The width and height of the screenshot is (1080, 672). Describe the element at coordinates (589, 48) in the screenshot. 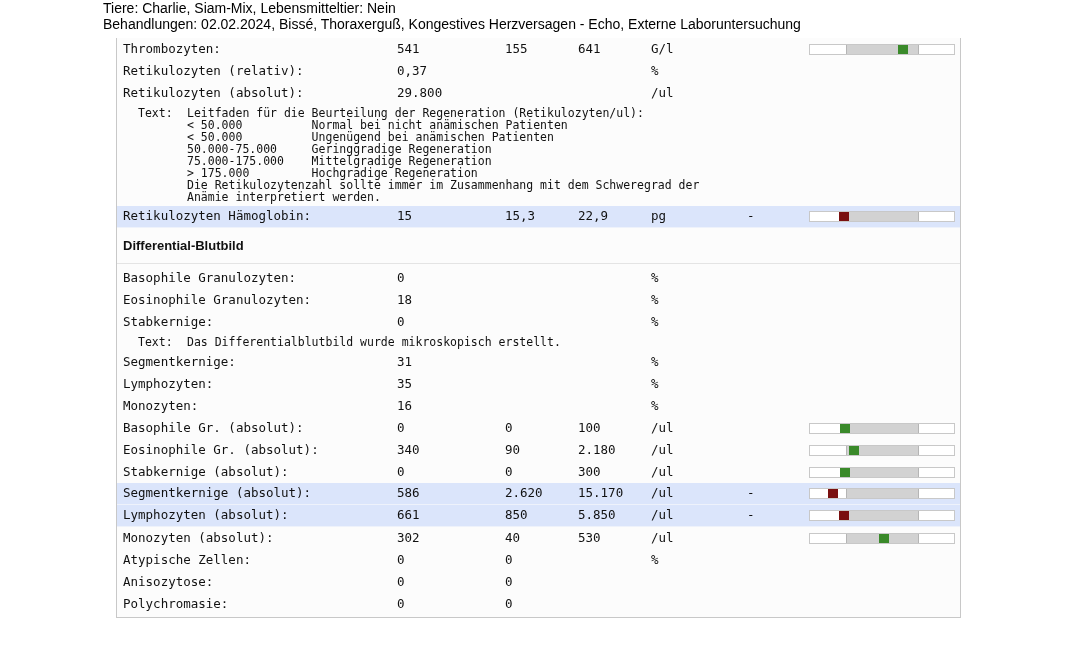

I see `reference-max: 641` at that location.